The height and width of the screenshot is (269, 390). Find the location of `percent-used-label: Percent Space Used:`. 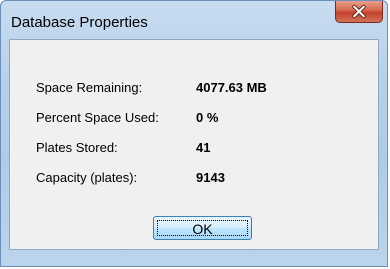

percent-used-label: Percent Space Used: is located at coordinates (97, 117).